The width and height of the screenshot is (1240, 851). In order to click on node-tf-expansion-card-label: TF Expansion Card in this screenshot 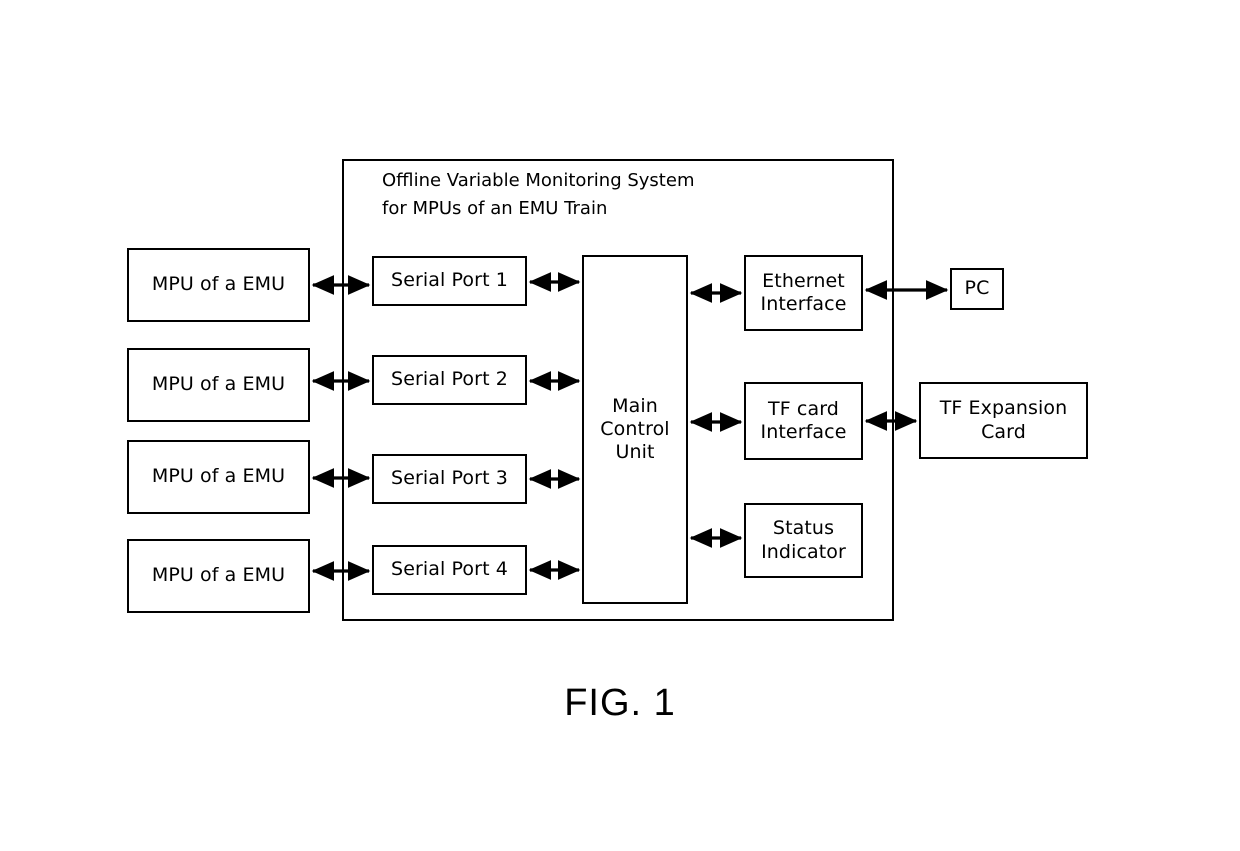, I will do `click(1003, 420)`.